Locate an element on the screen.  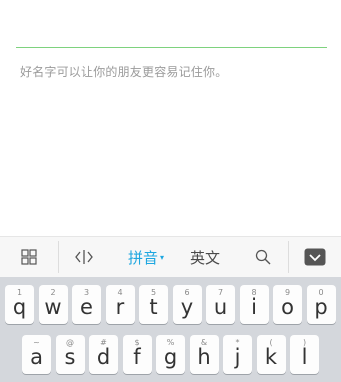
ime-toolbar: 拼音 ▾ 英文 is located at coordinates (170, 256).